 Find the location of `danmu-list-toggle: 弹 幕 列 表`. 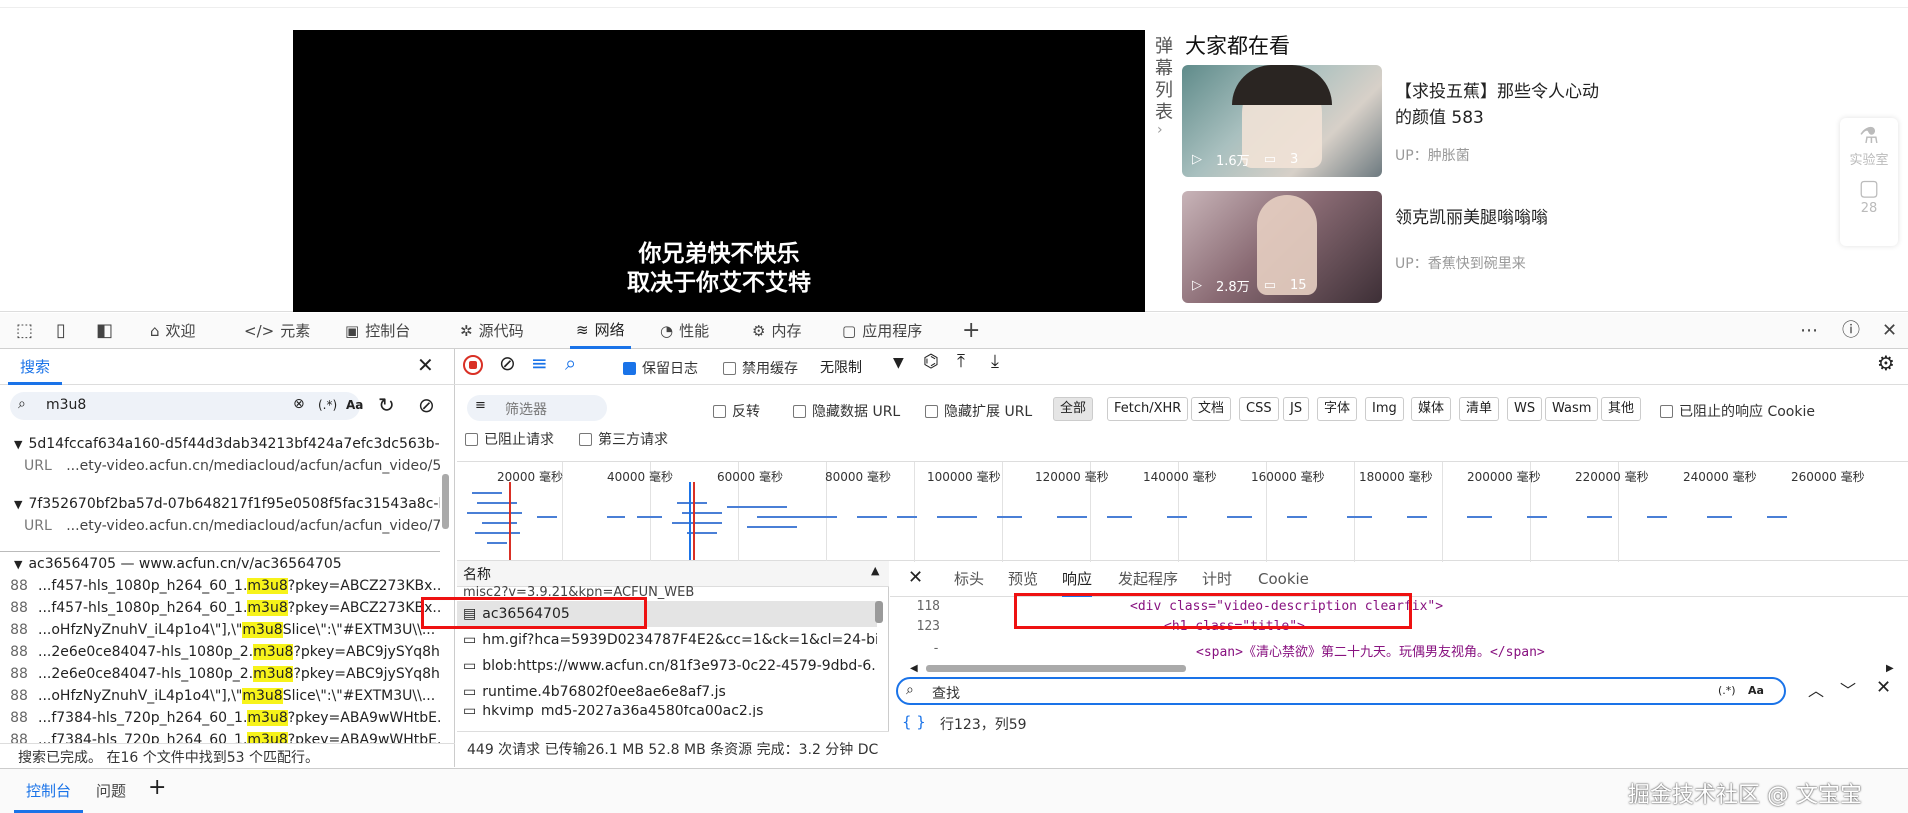

danmu-list-toggle: 弹 幕 列 表 is located at coordinates (1164, 80).